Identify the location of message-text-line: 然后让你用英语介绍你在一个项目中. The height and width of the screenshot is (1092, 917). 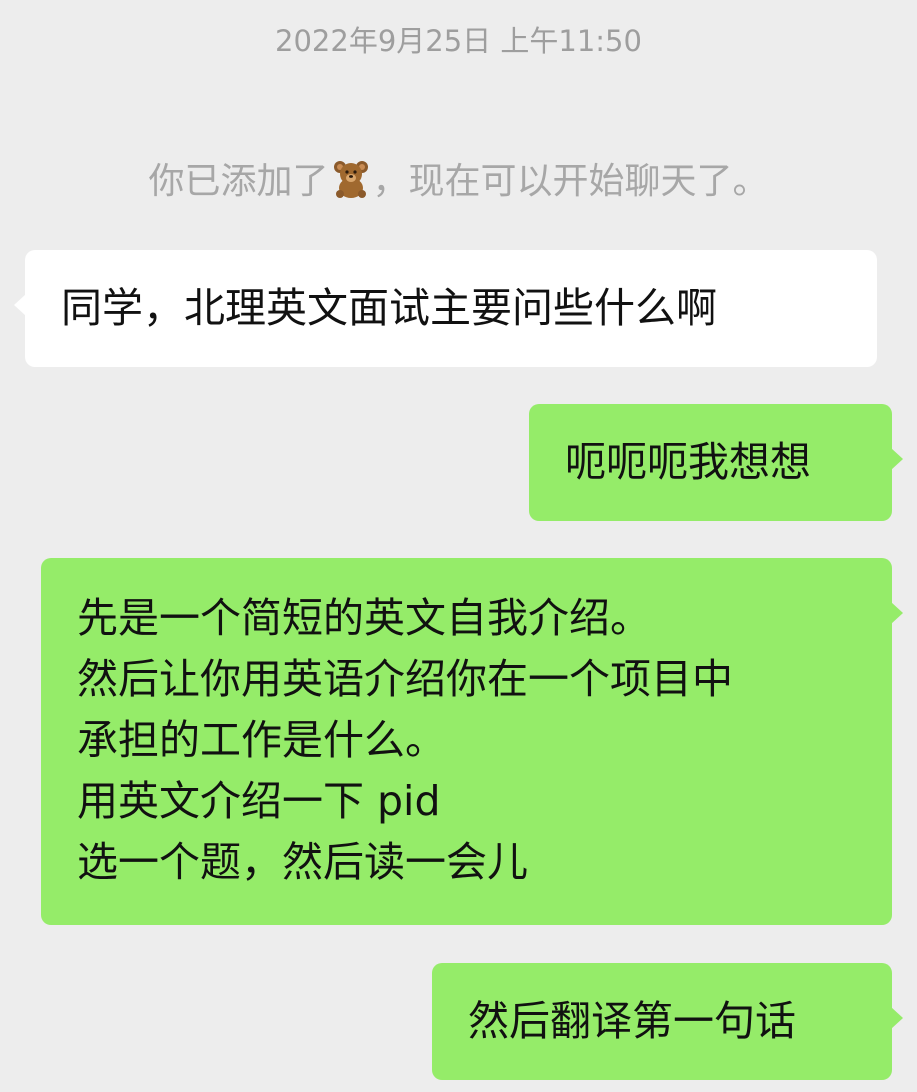
(405, 679).